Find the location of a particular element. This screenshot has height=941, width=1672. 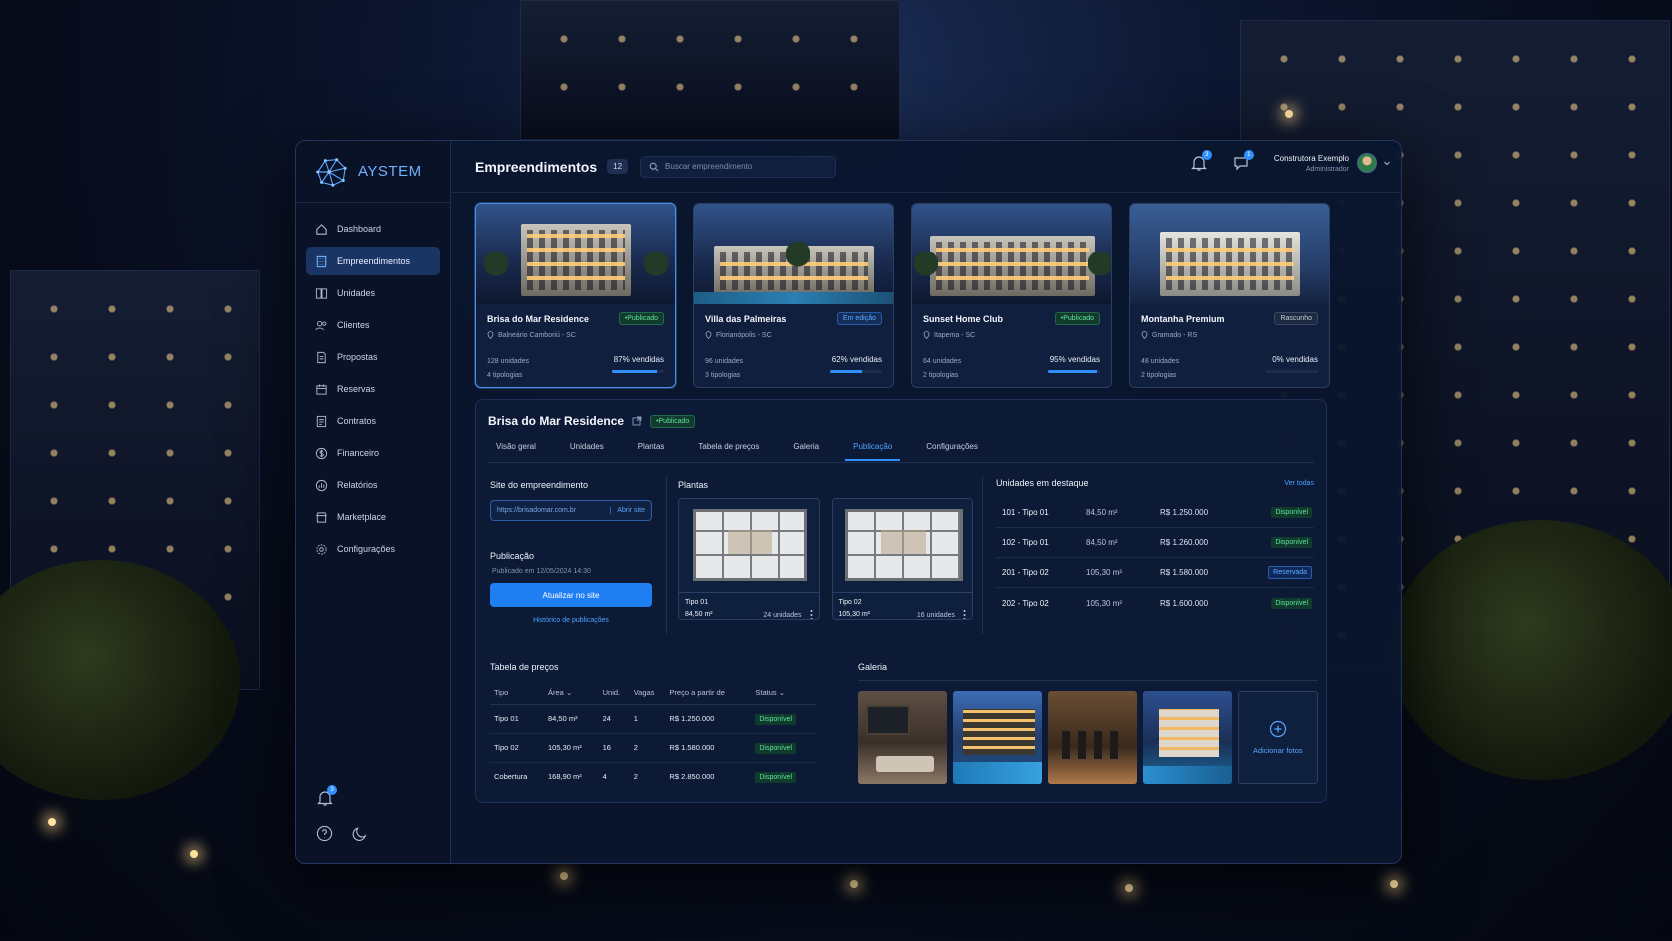

tab-plantas: Plantas is located at coordinates (651, 450).